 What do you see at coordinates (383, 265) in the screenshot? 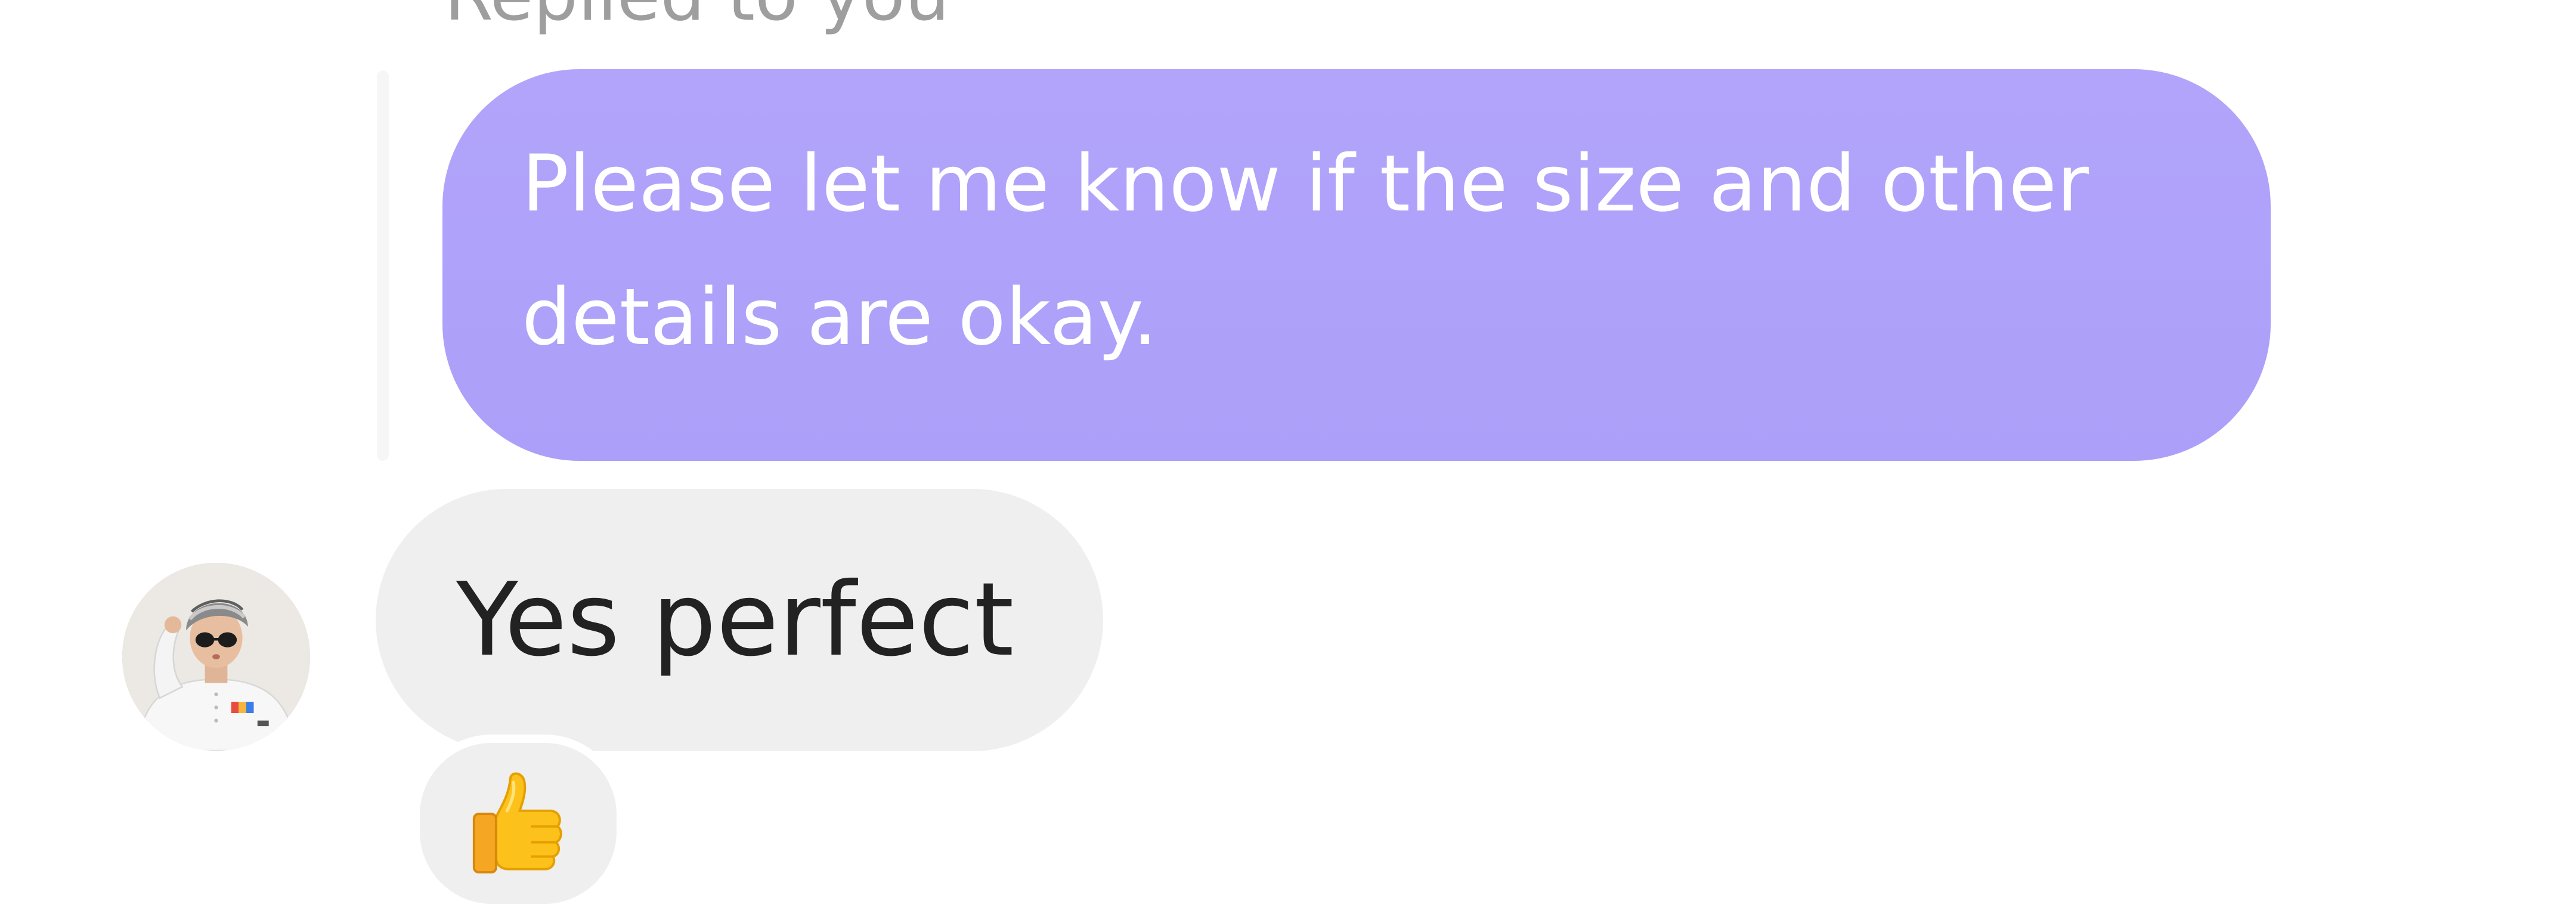
I see `reply-quote-line` at bounding box center [383, 265].